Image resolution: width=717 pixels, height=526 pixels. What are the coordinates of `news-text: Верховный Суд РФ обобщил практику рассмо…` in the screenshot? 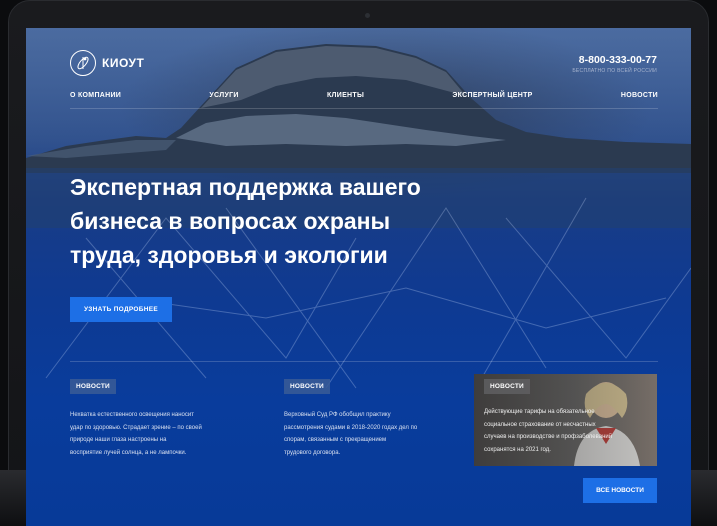 It's located at (351, 434).